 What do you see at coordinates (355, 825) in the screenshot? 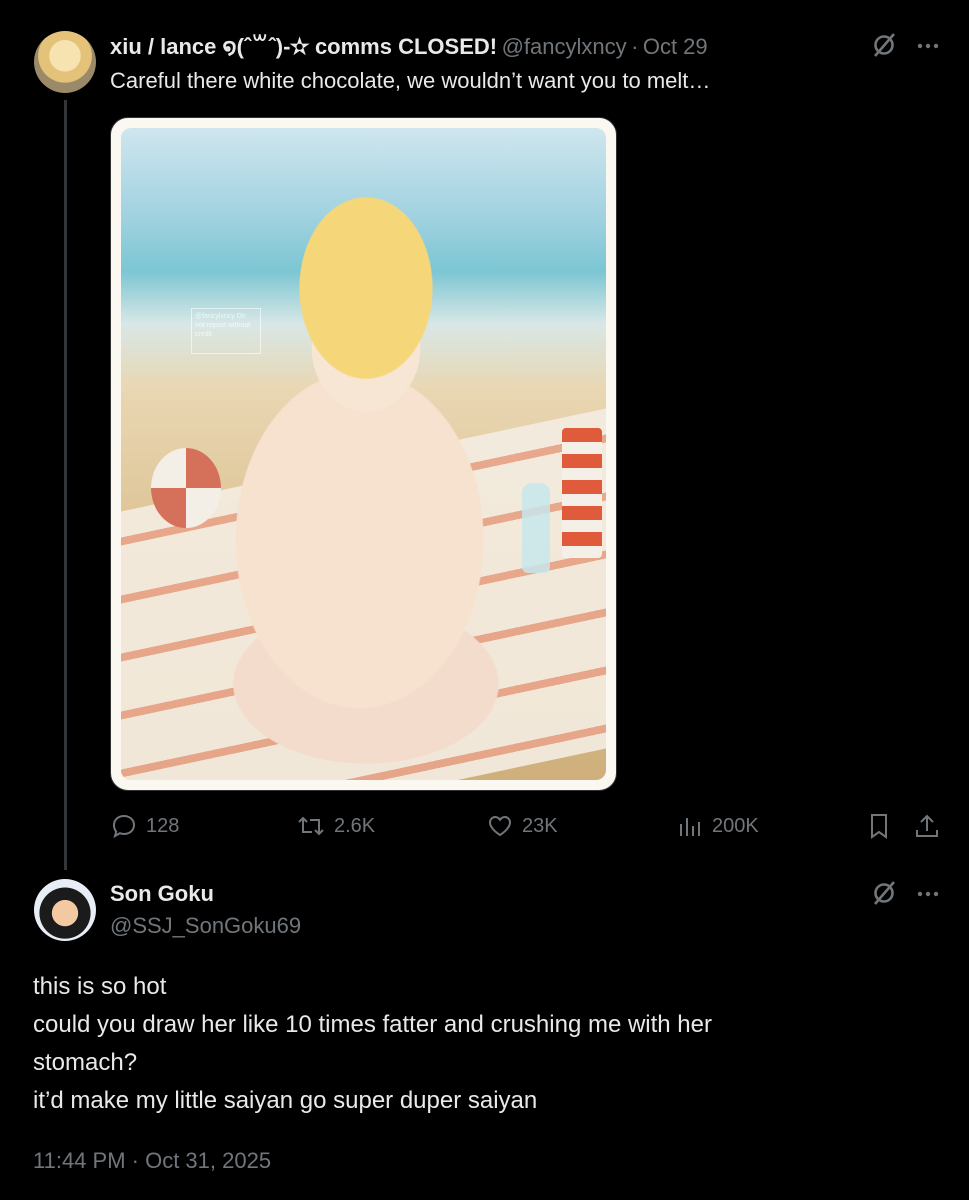
I see `repost-count: 2.6K` at bounding box center [355, 825].